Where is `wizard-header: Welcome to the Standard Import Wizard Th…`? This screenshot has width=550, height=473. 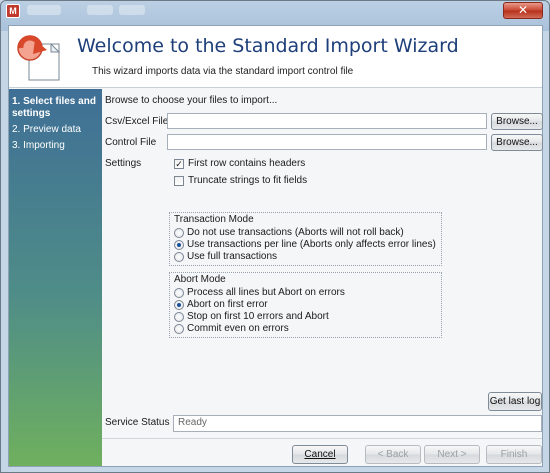 wizard-header: Welcome to the Standard Import Wizard Th… is located at coordinates (275, 57).